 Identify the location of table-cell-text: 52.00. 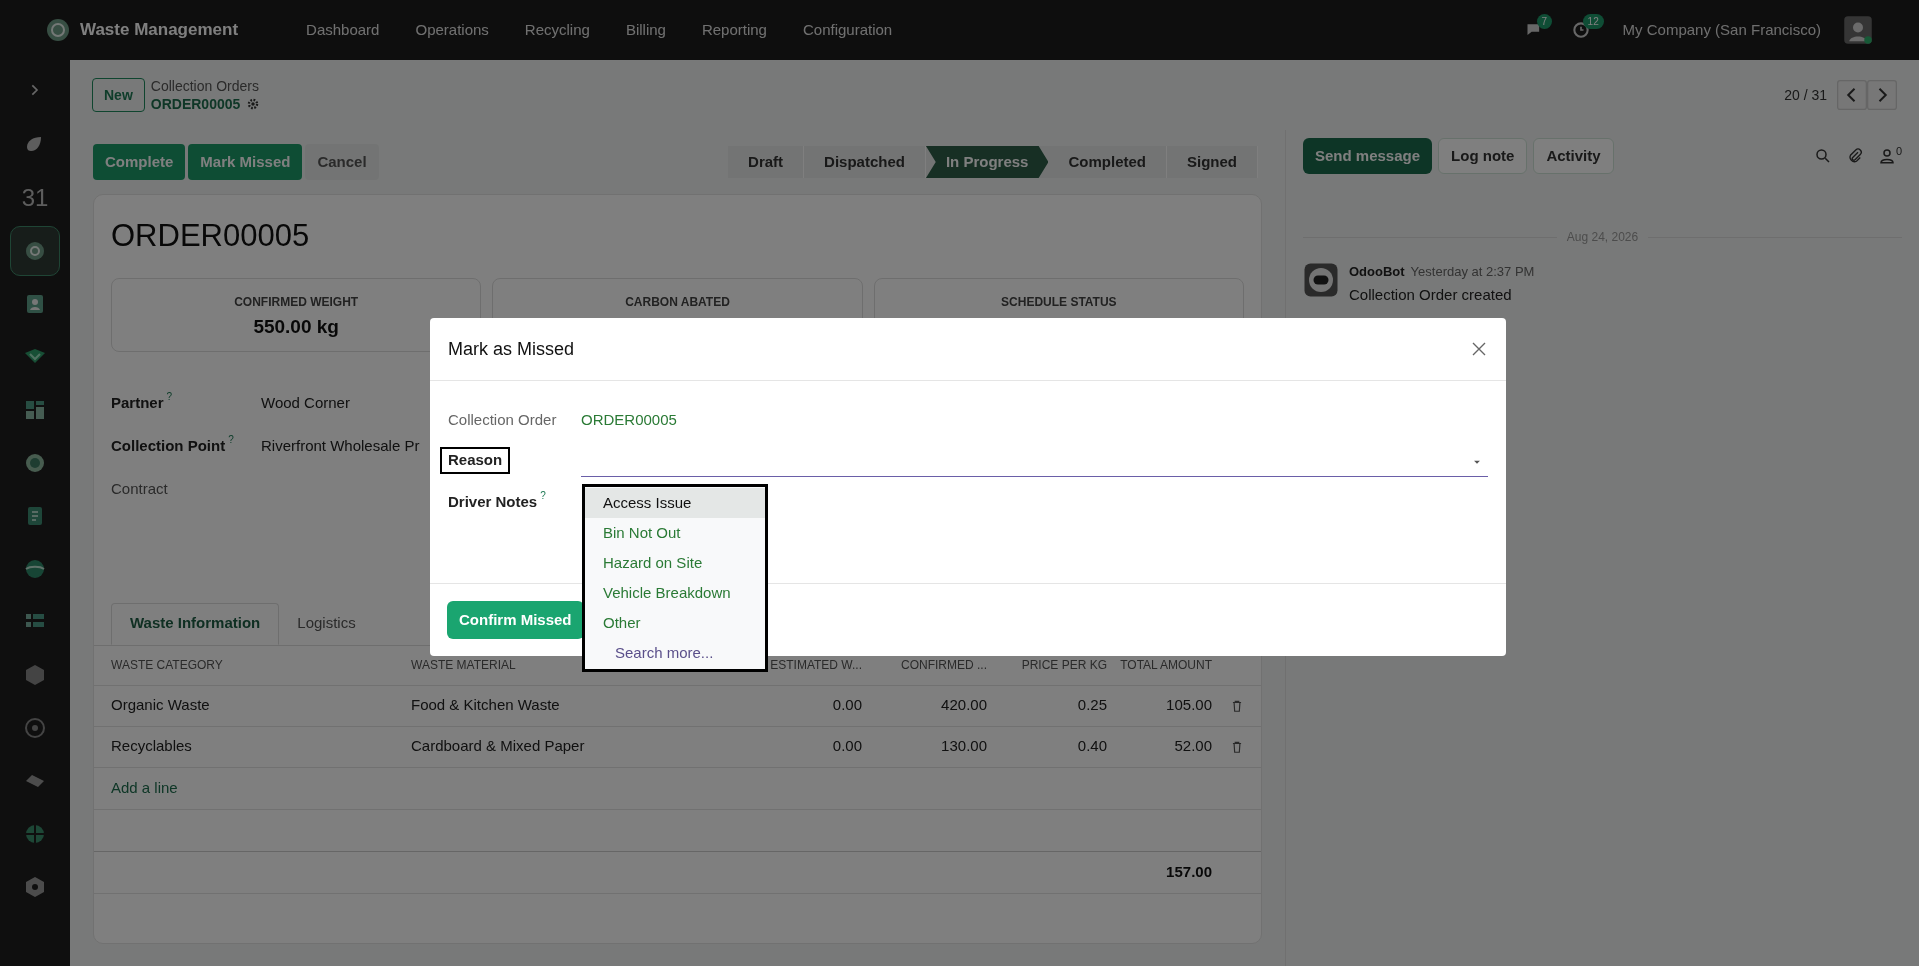
(1192, 746).